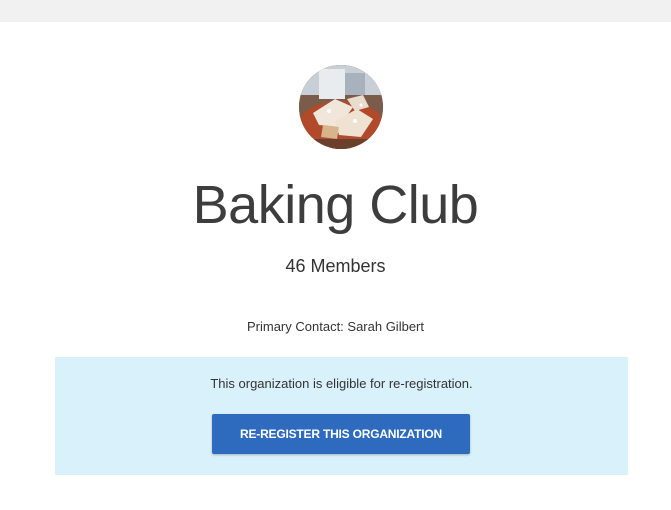 This screenshot has height=510, width=671. What do you see at coordinates (335, 11) in the screenshot?
I see `top-band` at bounding box center [335, 11].